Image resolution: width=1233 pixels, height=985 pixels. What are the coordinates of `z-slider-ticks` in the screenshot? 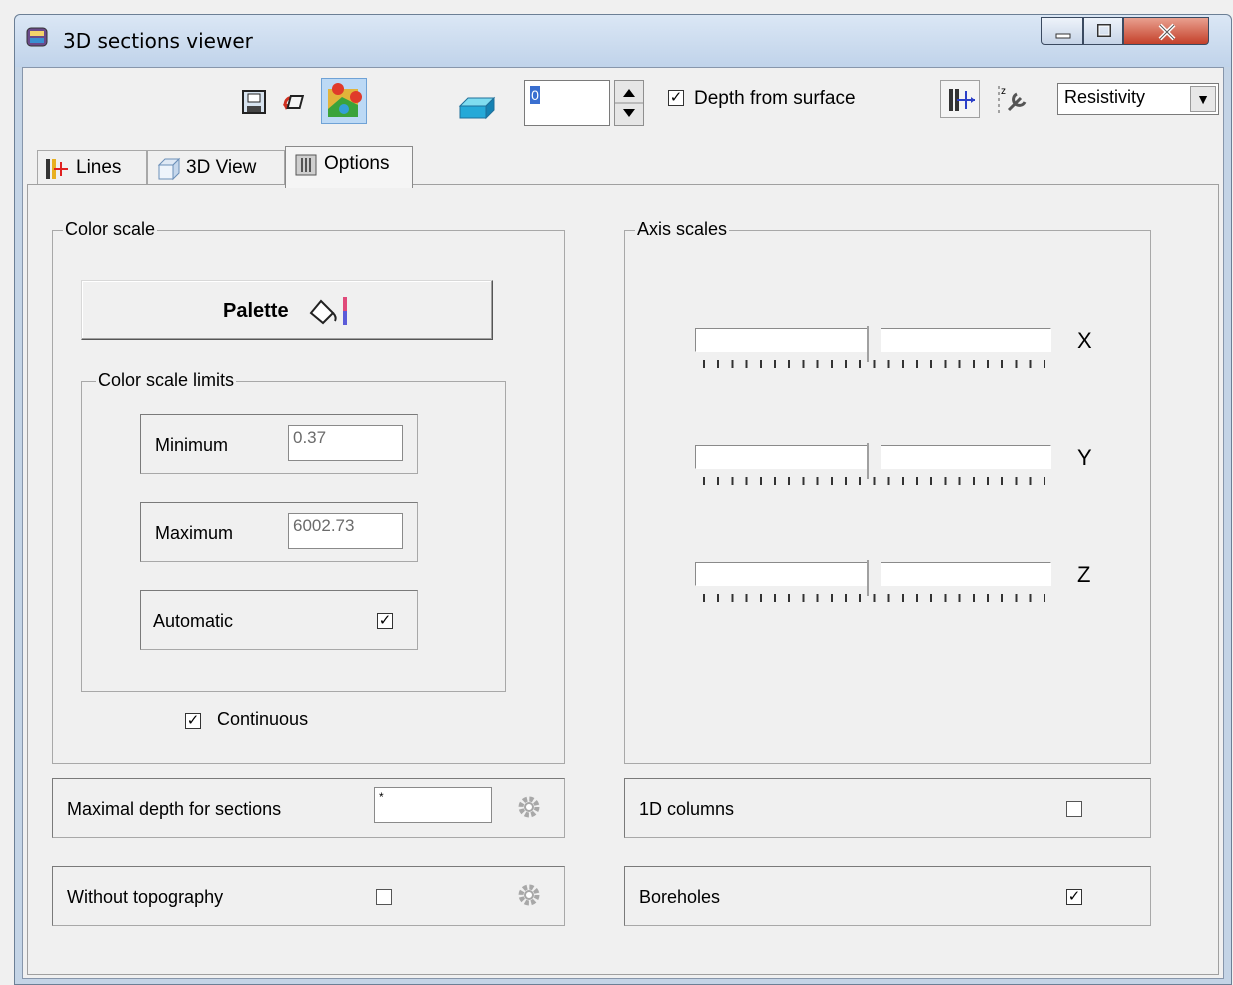 It's located at (874, 598).